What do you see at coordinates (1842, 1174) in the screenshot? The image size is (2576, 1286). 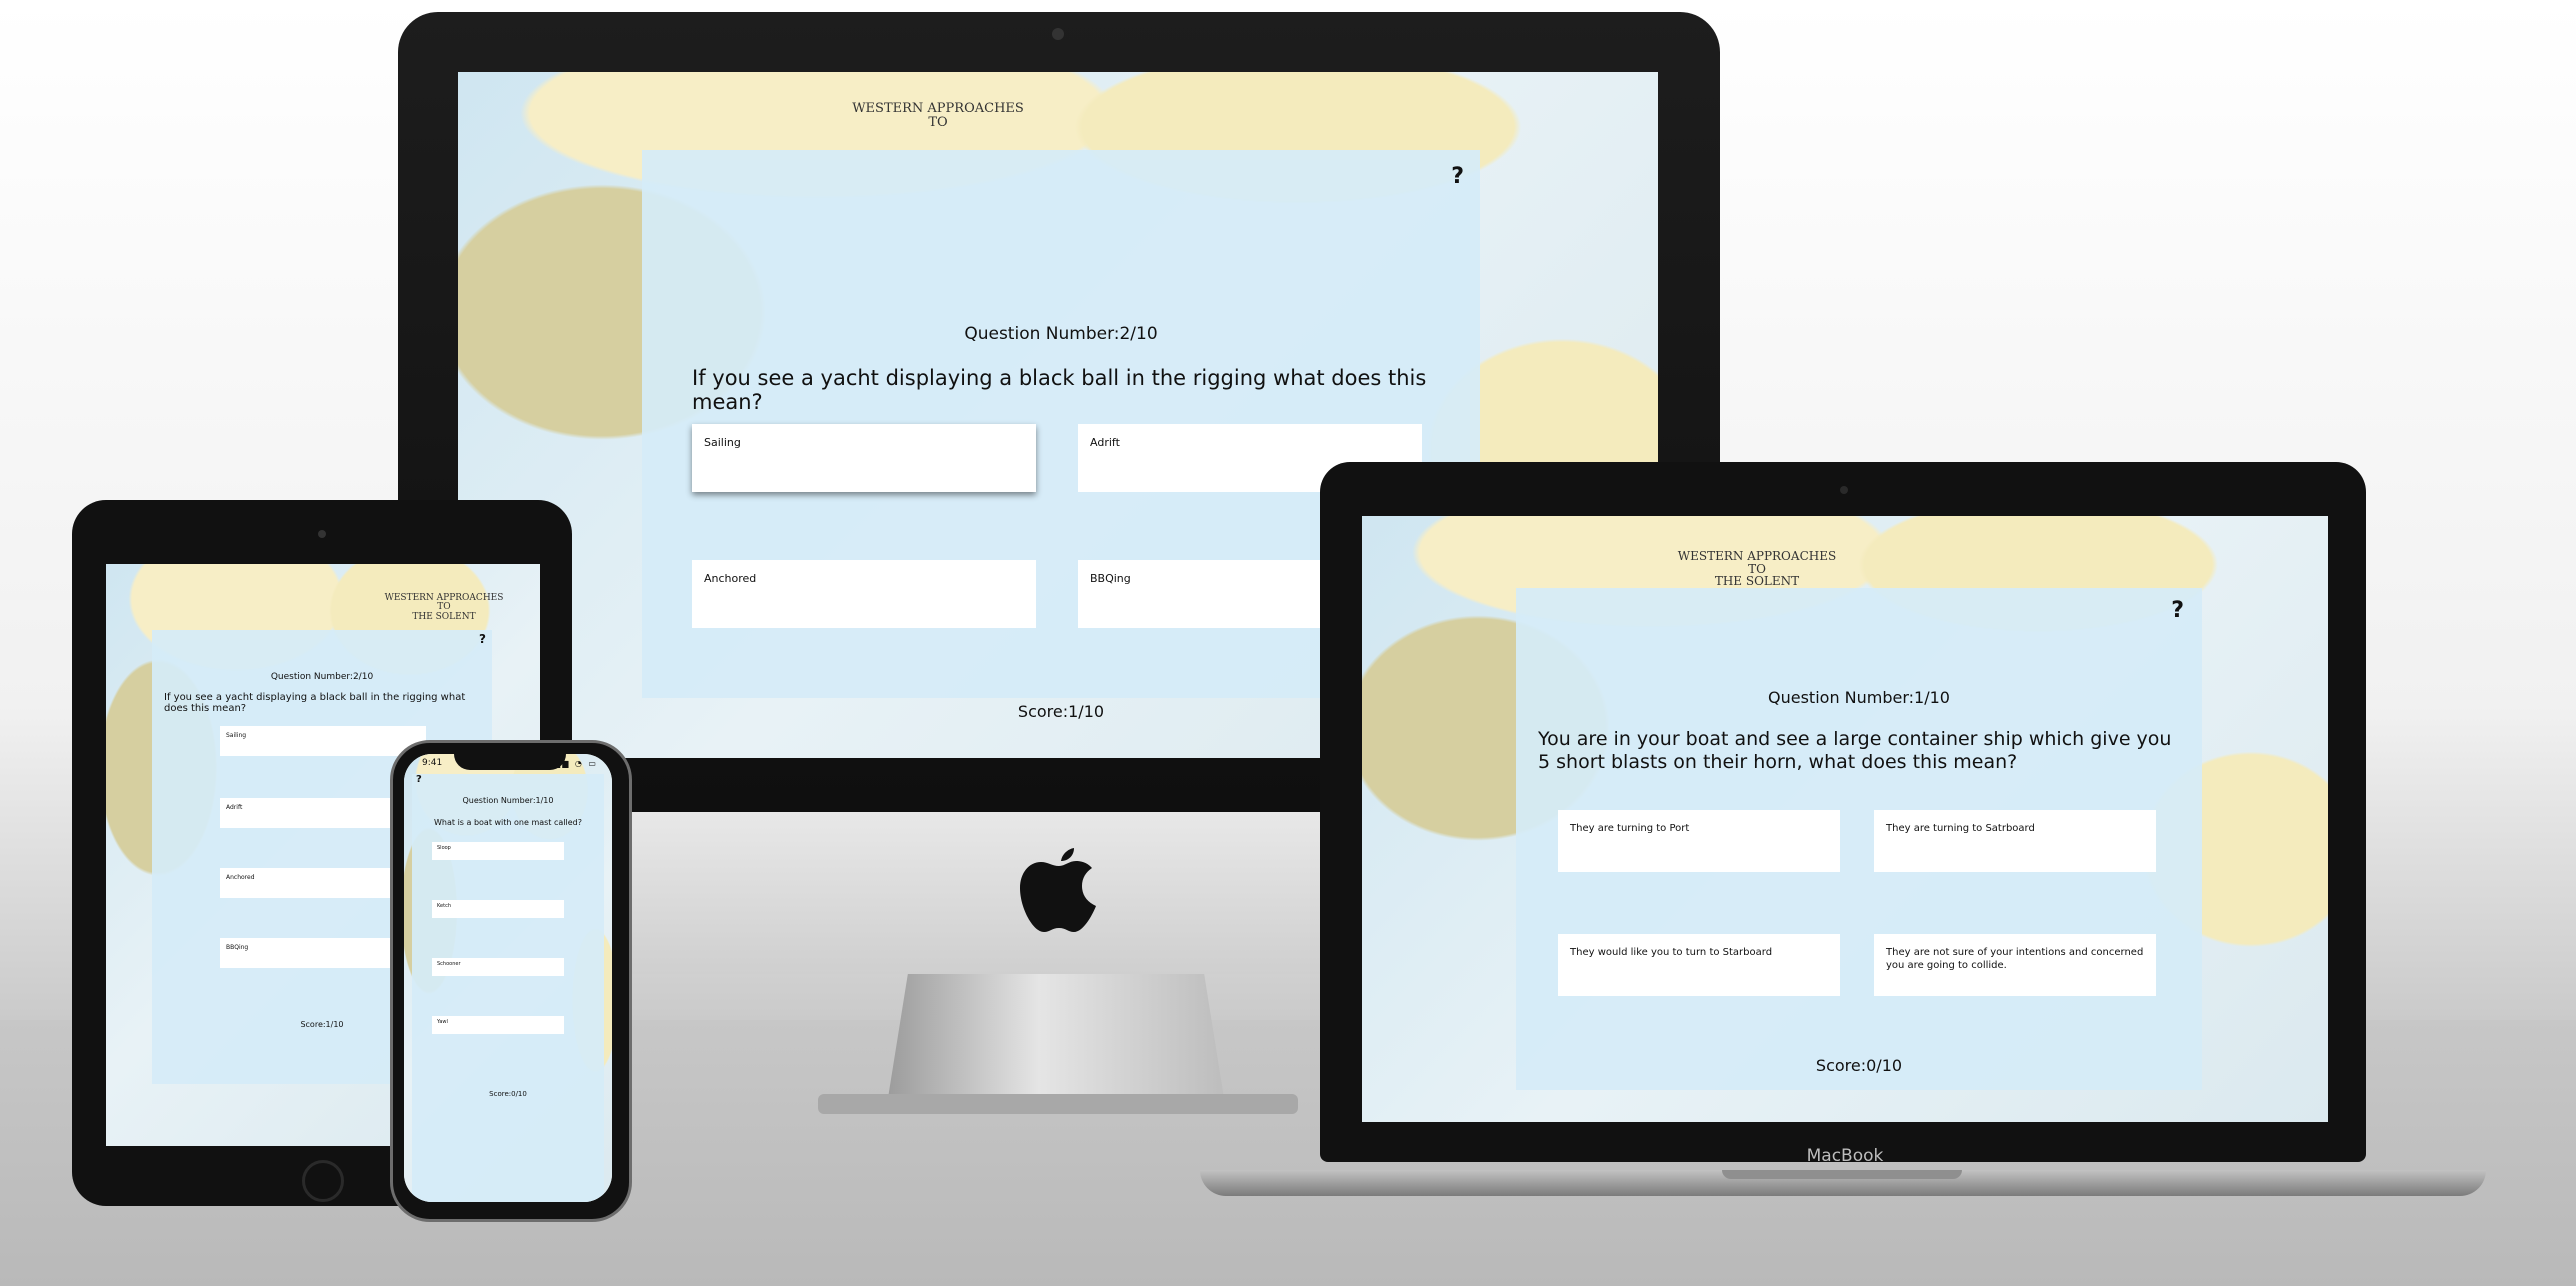 I see `macbook-notch` at bounding box center [1842, 1174].